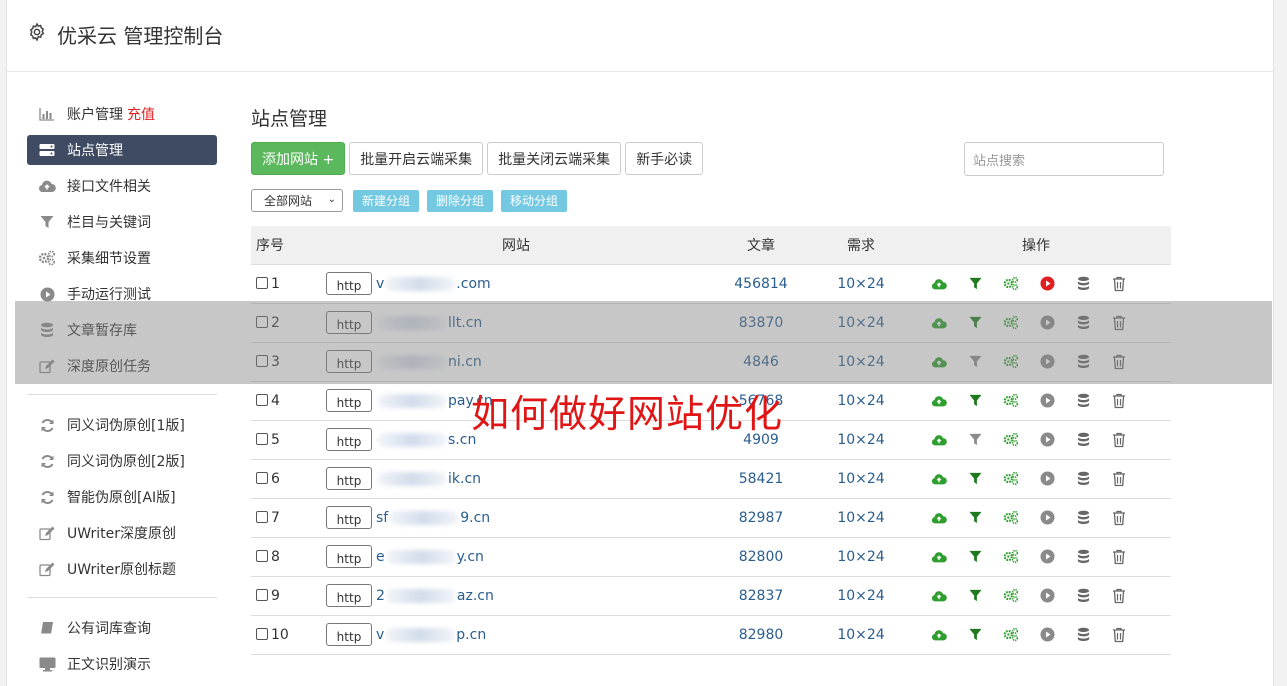  Describe the element at coordinates (122, 461) in the screenshot. I see `sidebar-item: 同义词伪原创[2版]` at that location.